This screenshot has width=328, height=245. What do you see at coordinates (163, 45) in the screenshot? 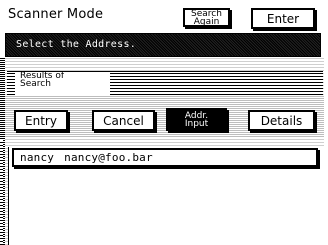
I see `message-bar: Select the Address.` at bounding box center [163, 45].